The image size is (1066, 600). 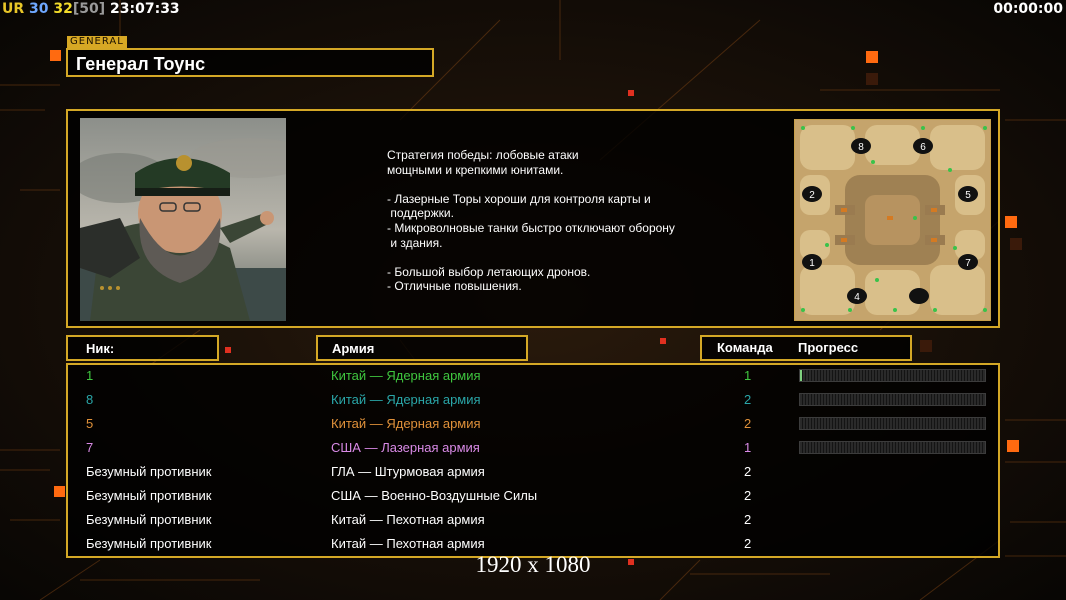 What do you see at coordinates (533, 450) in the screenshot?
I see `player-row: 7 США — Лазерная армия 1` at bounding box center [533, 450].